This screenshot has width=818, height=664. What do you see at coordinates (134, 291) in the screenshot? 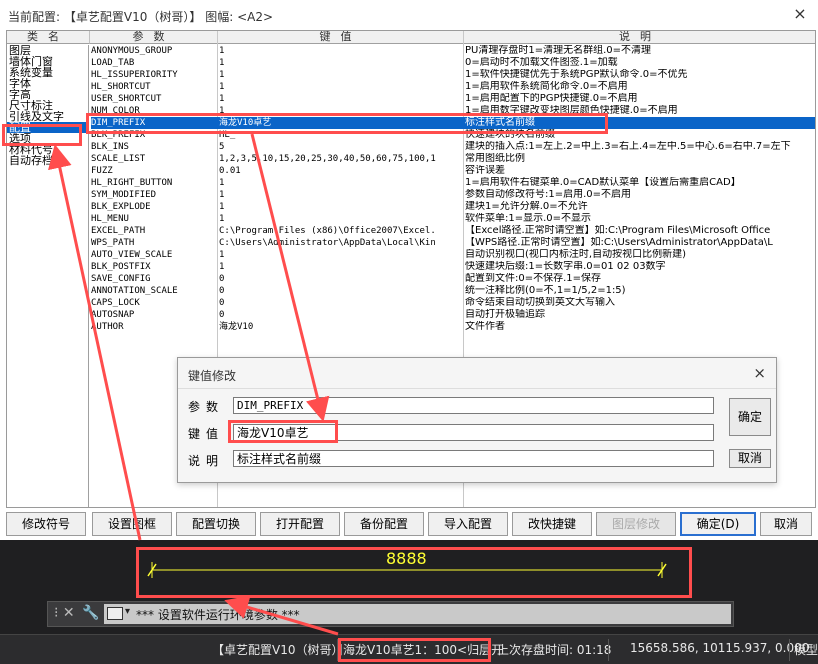
I see `param-cell: ANNOTATION_SCALE` at bounding box center [134, 291].